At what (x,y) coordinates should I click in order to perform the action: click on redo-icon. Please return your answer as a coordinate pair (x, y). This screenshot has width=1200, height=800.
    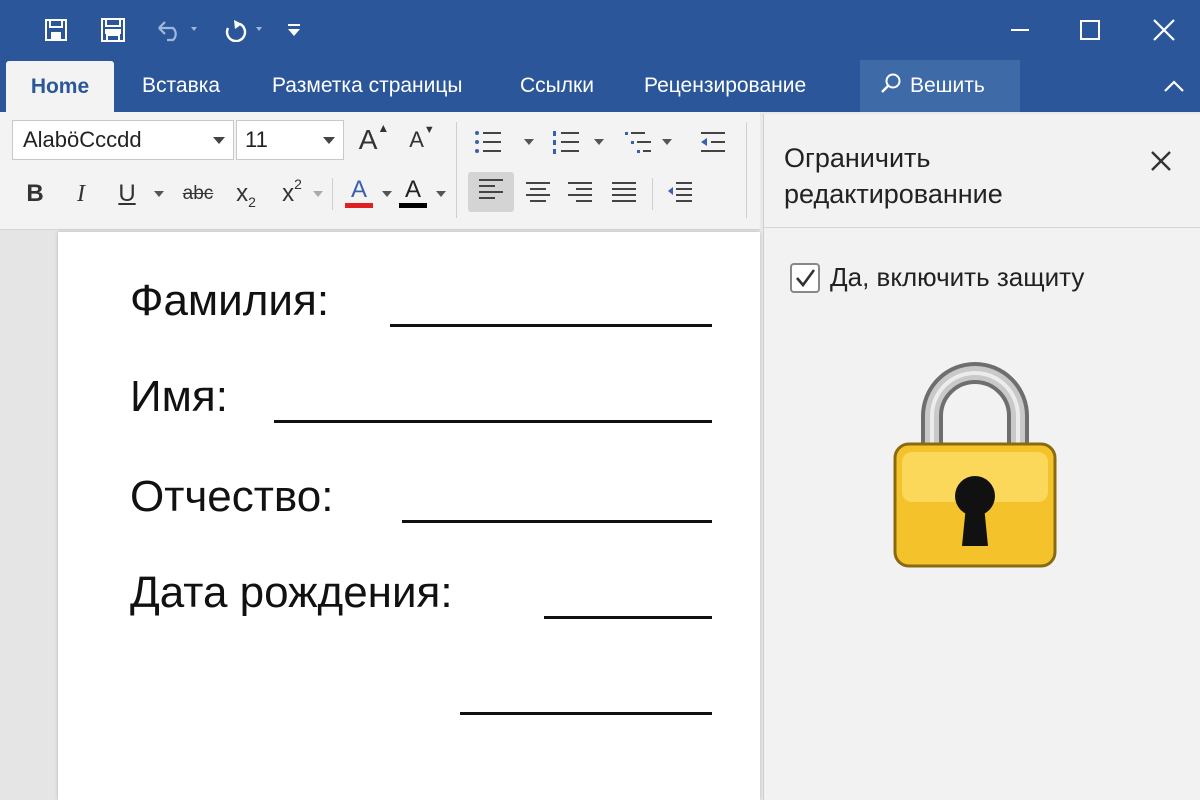
    Looking at the image, I should click on (245, 30).